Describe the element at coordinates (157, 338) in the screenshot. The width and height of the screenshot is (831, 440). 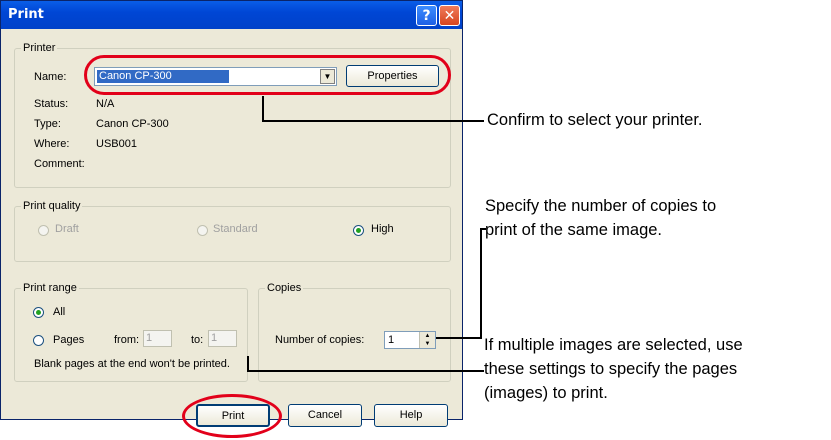
I see `from-input: 1` at that location.